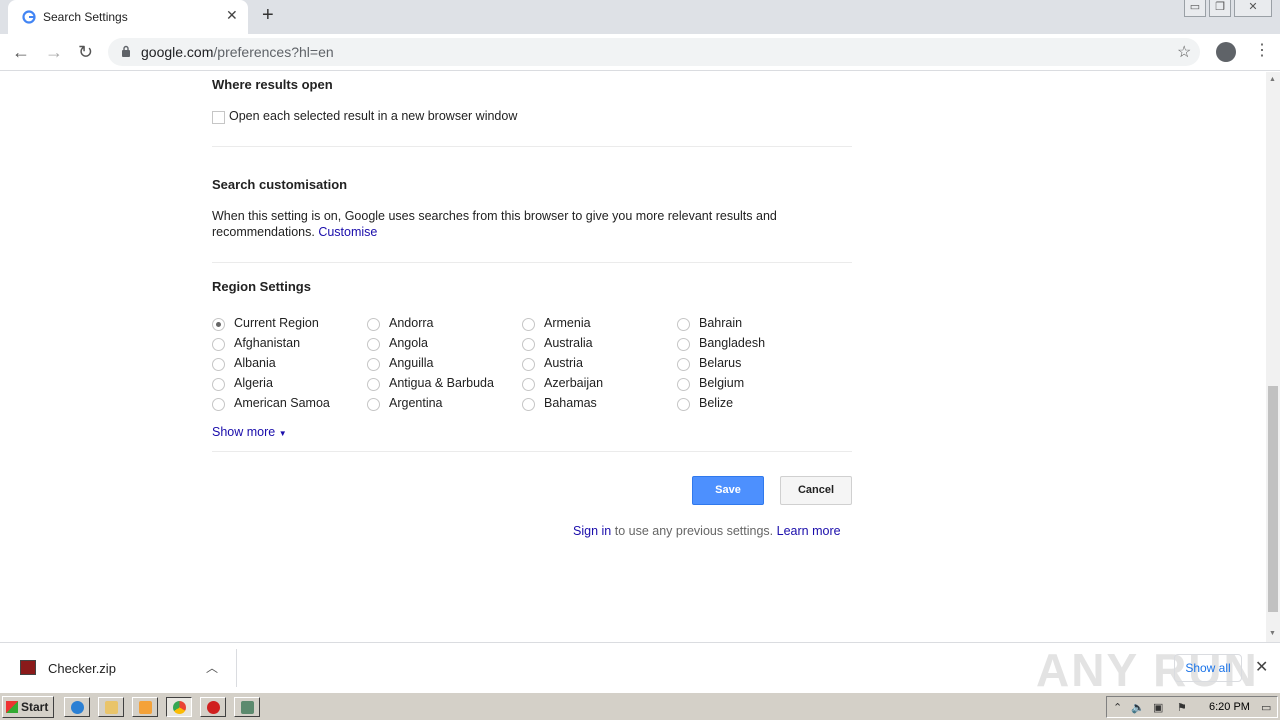 This screenshot has height=720, width=1280. Describe the element at coordinates (573, 383) in the screenshot. I see `region-label: Azerbaijan` at that location.